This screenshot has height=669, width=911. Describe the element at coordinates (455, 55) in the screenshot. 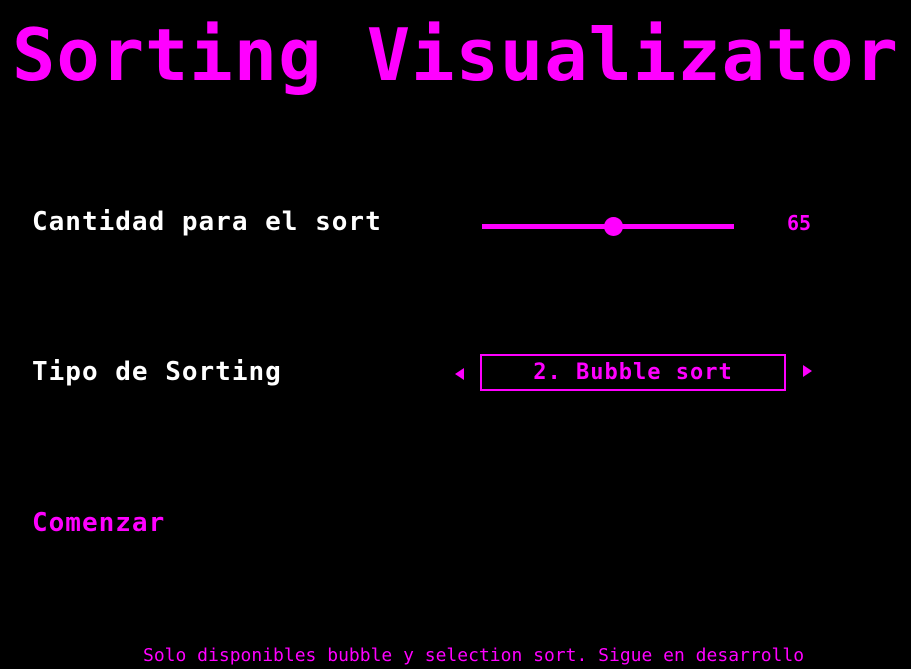

I see `page-title: Sorting Visualizator` at that location.